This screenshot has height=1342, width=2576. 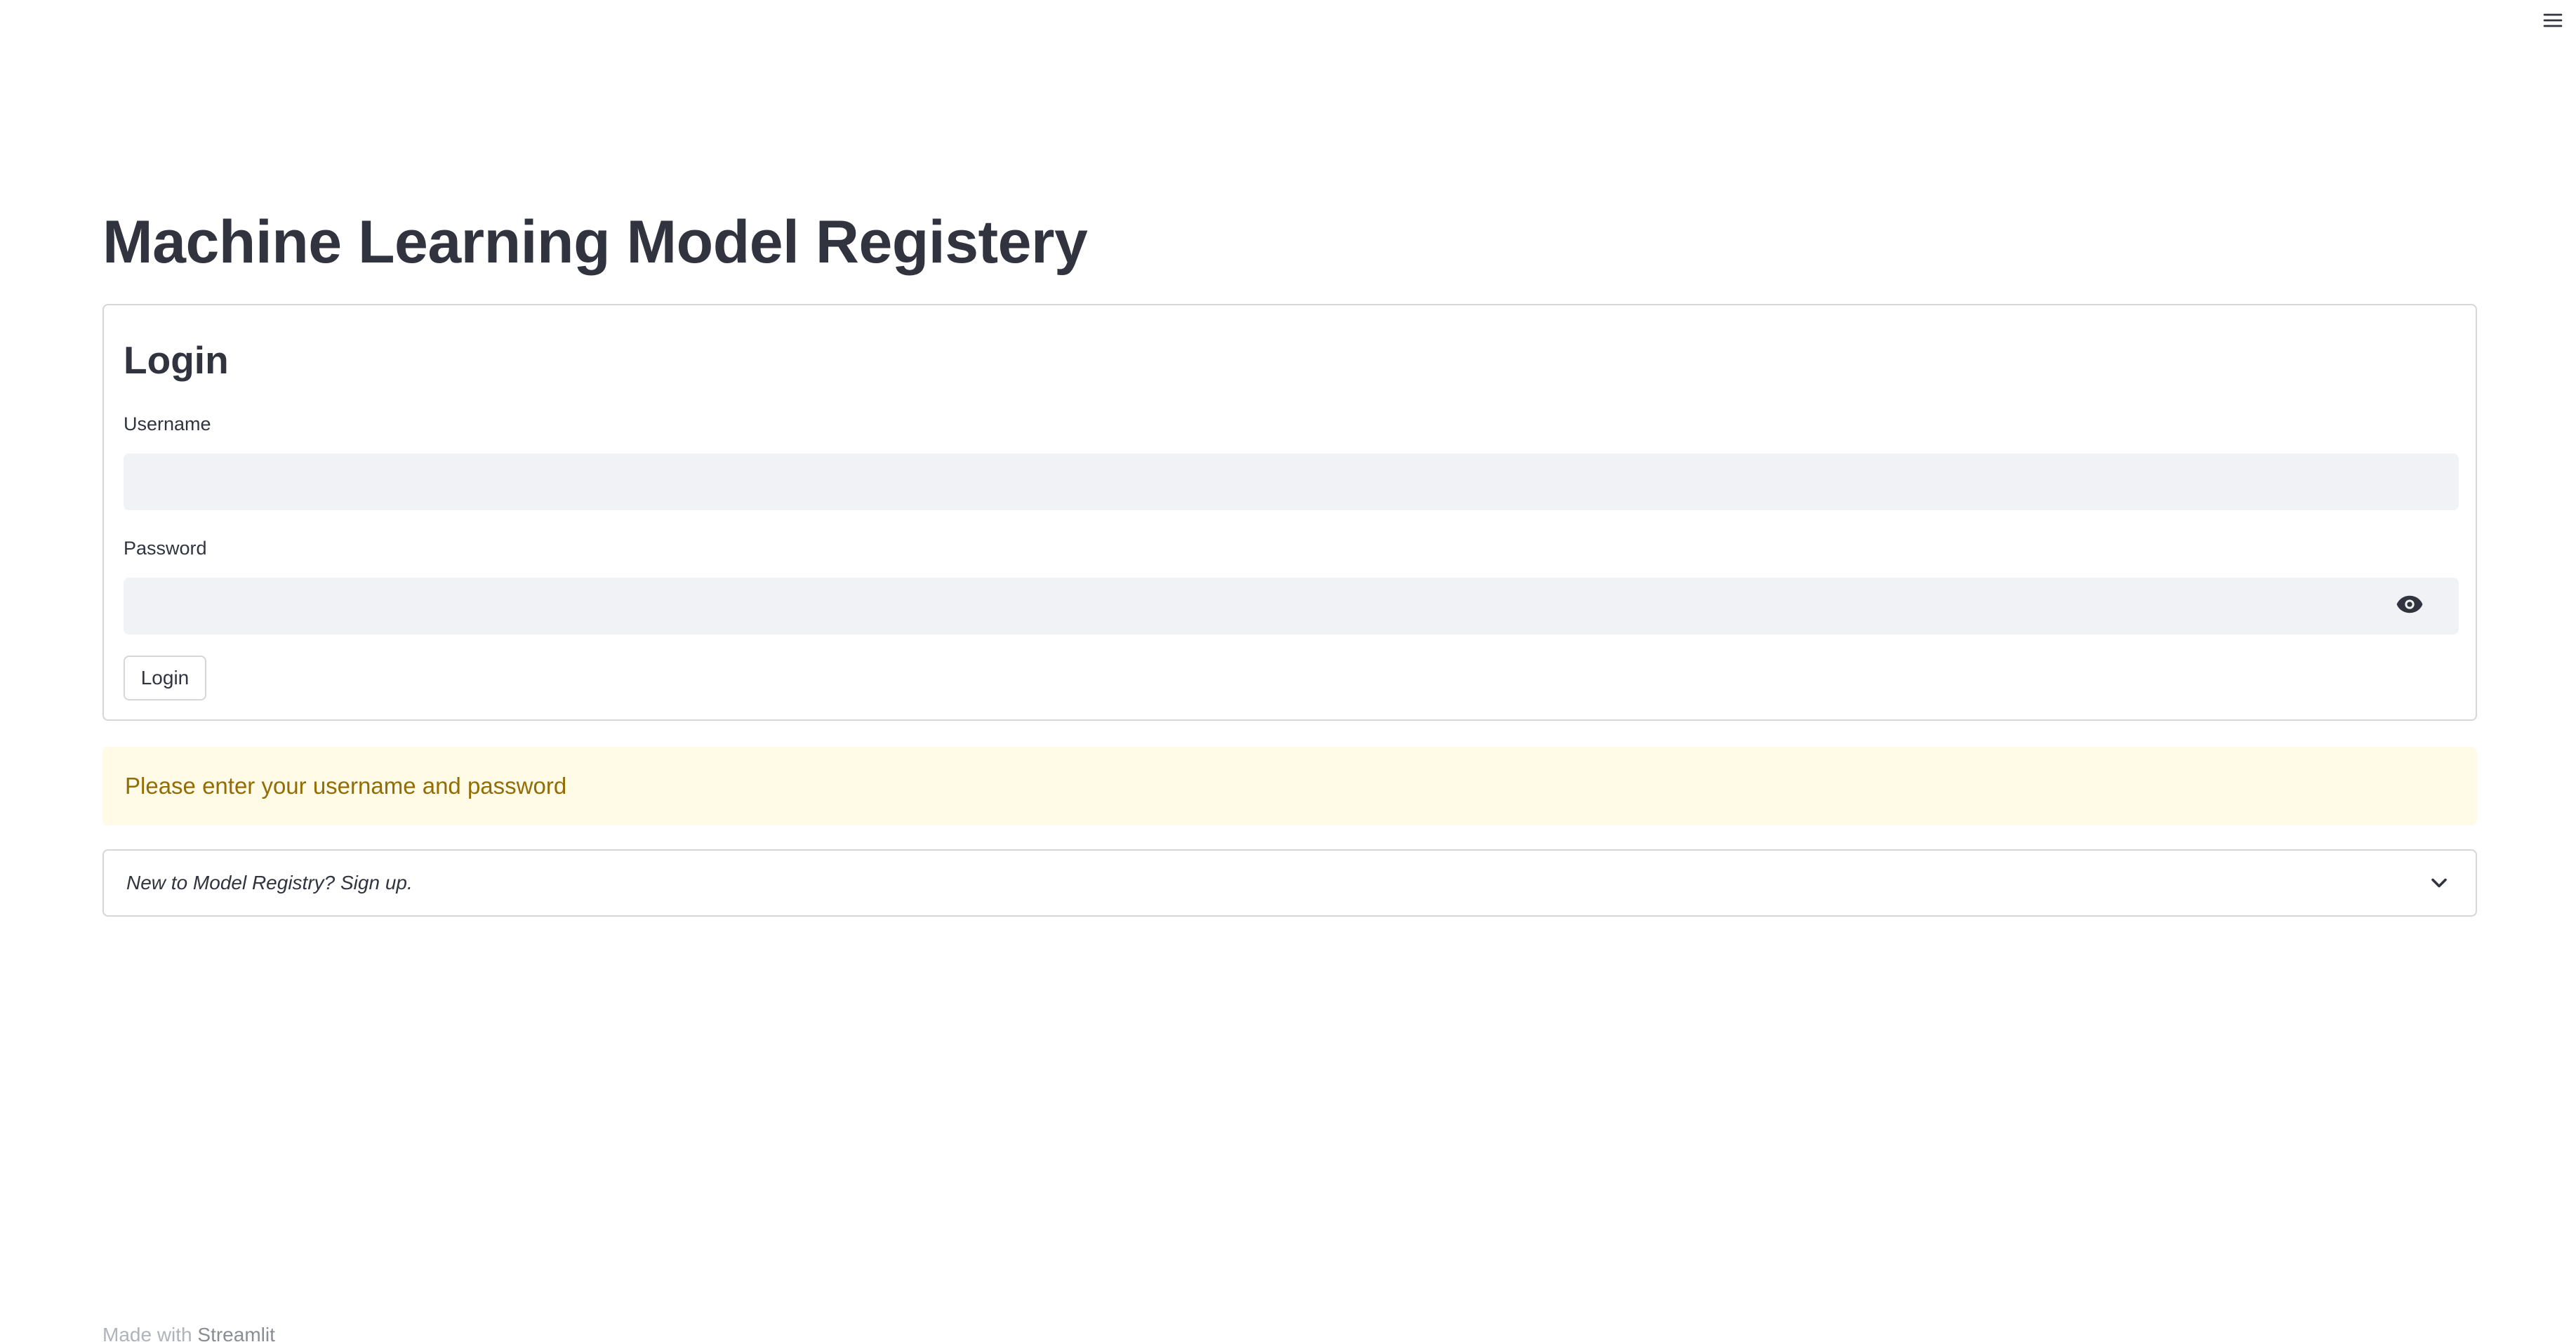 What do you see at coordinates (165, 678) in the screenshot?
I see `login-button: Login` at bounding box center [165, 678].